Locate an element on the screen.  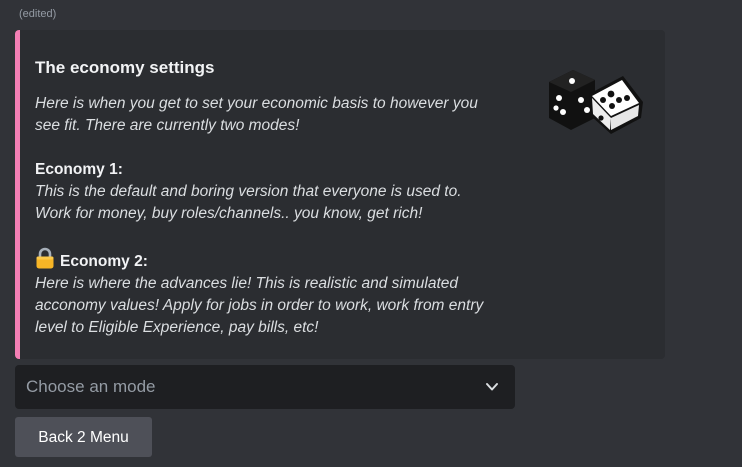
select-placeholder: Choose an mode is located at coordinates (91, 386).